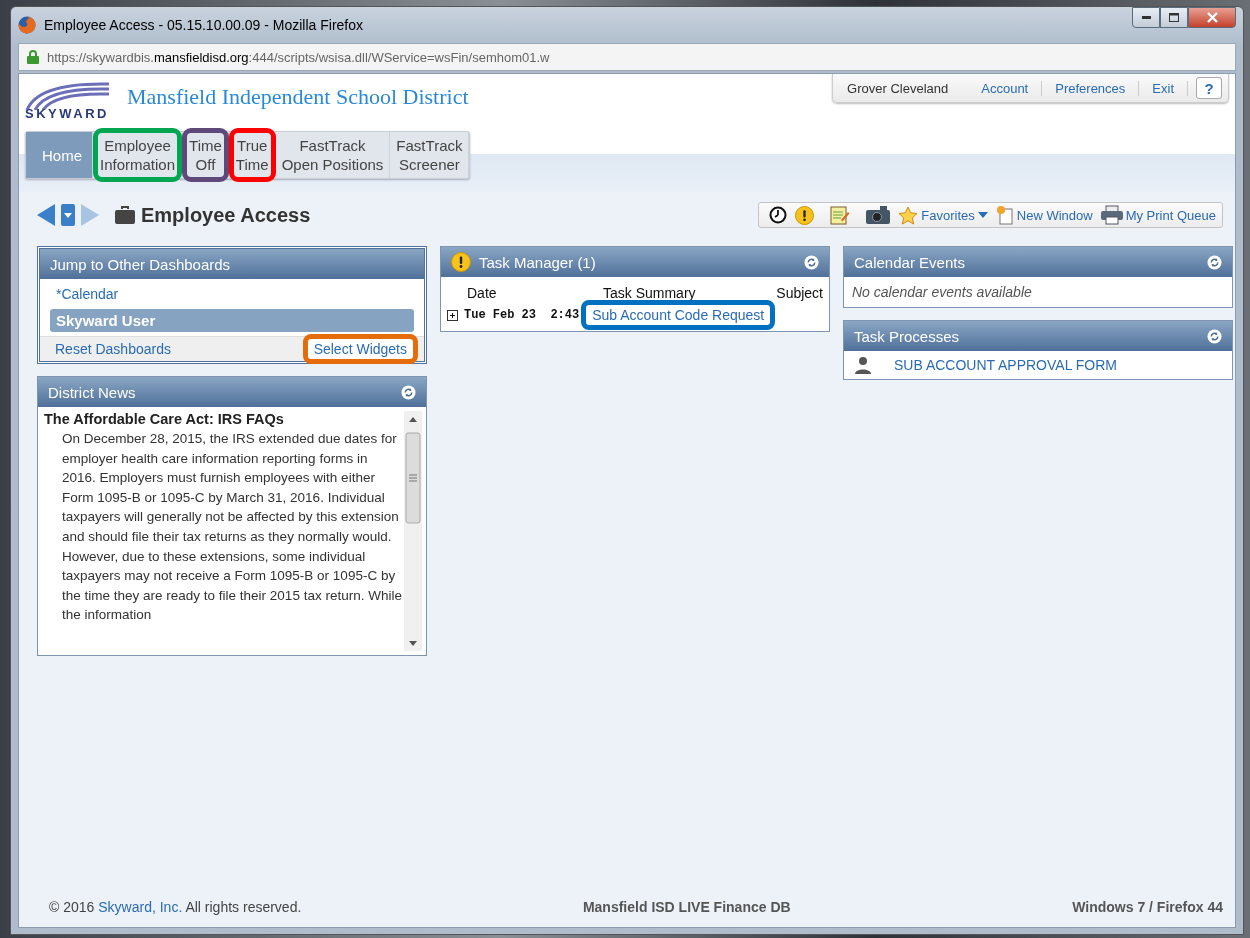  I want to click on nav-tab: Home, so click(59, 155).